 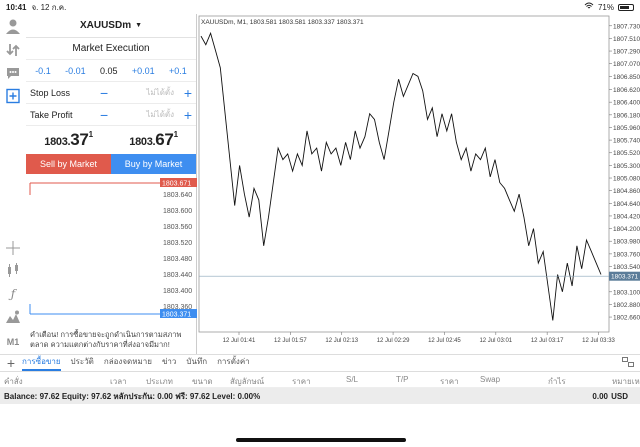 What do you see at coordinates (13, 248) in the screenshot?
I see `crosshair-icon` at bounding box center [13, 248].